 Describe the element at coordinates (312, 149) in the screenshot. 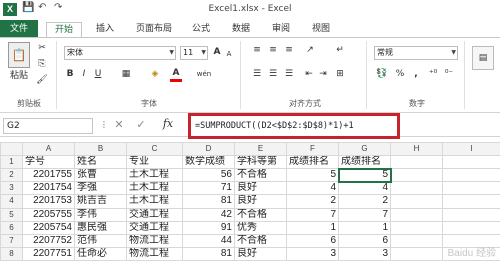

I see `column-header: F` at that location.